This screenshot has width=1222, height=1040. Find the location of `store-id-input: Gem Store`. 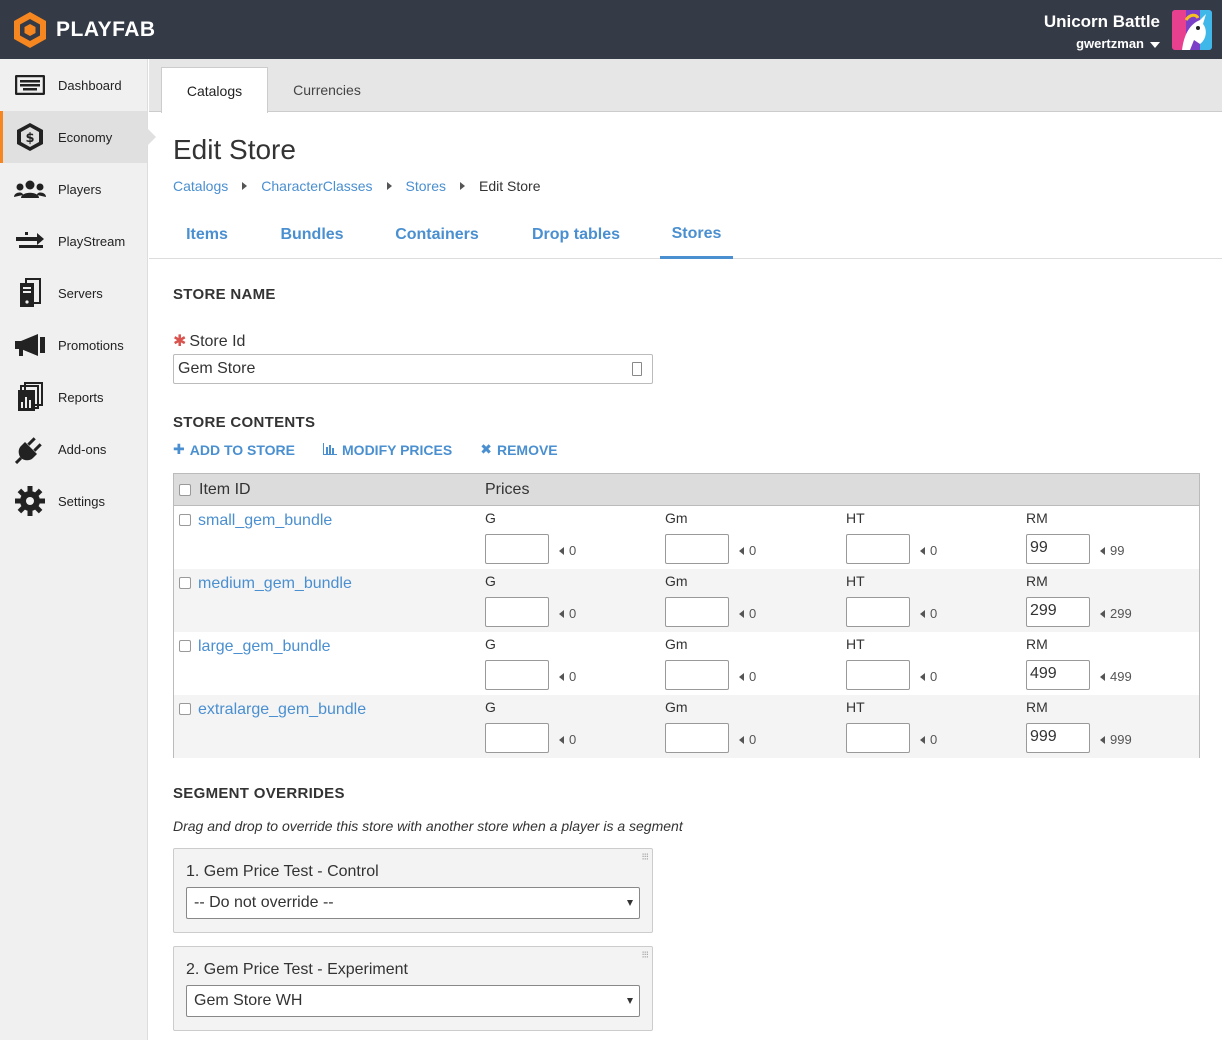

store-id-input: Gem Store is located at coordinates (413, 369).